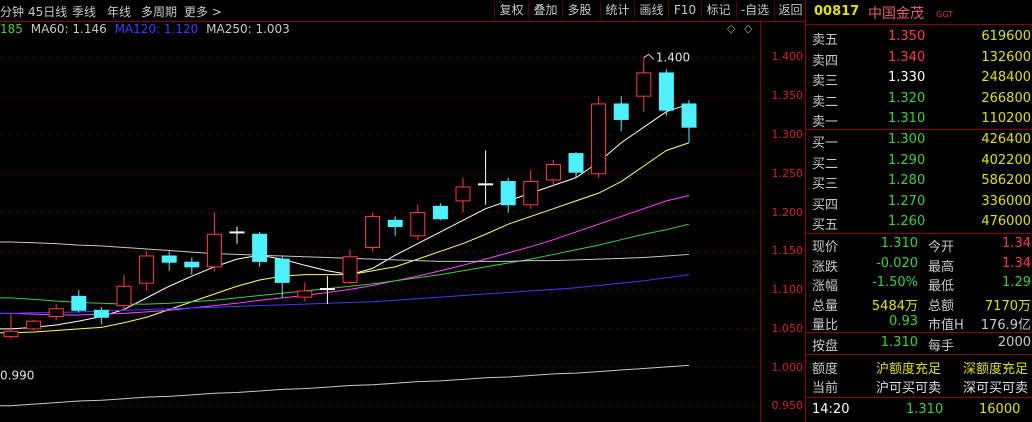 The height and width of the screenshot is (422, 1032). I want to click on y-tick-label: 1.200, so click(787, 212).